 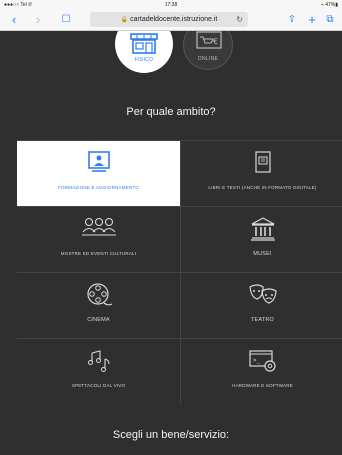 What do you see at coordinates (38, 20) in the screenshot?
I see `forward-button: ›` at bounding box center [38, 20].